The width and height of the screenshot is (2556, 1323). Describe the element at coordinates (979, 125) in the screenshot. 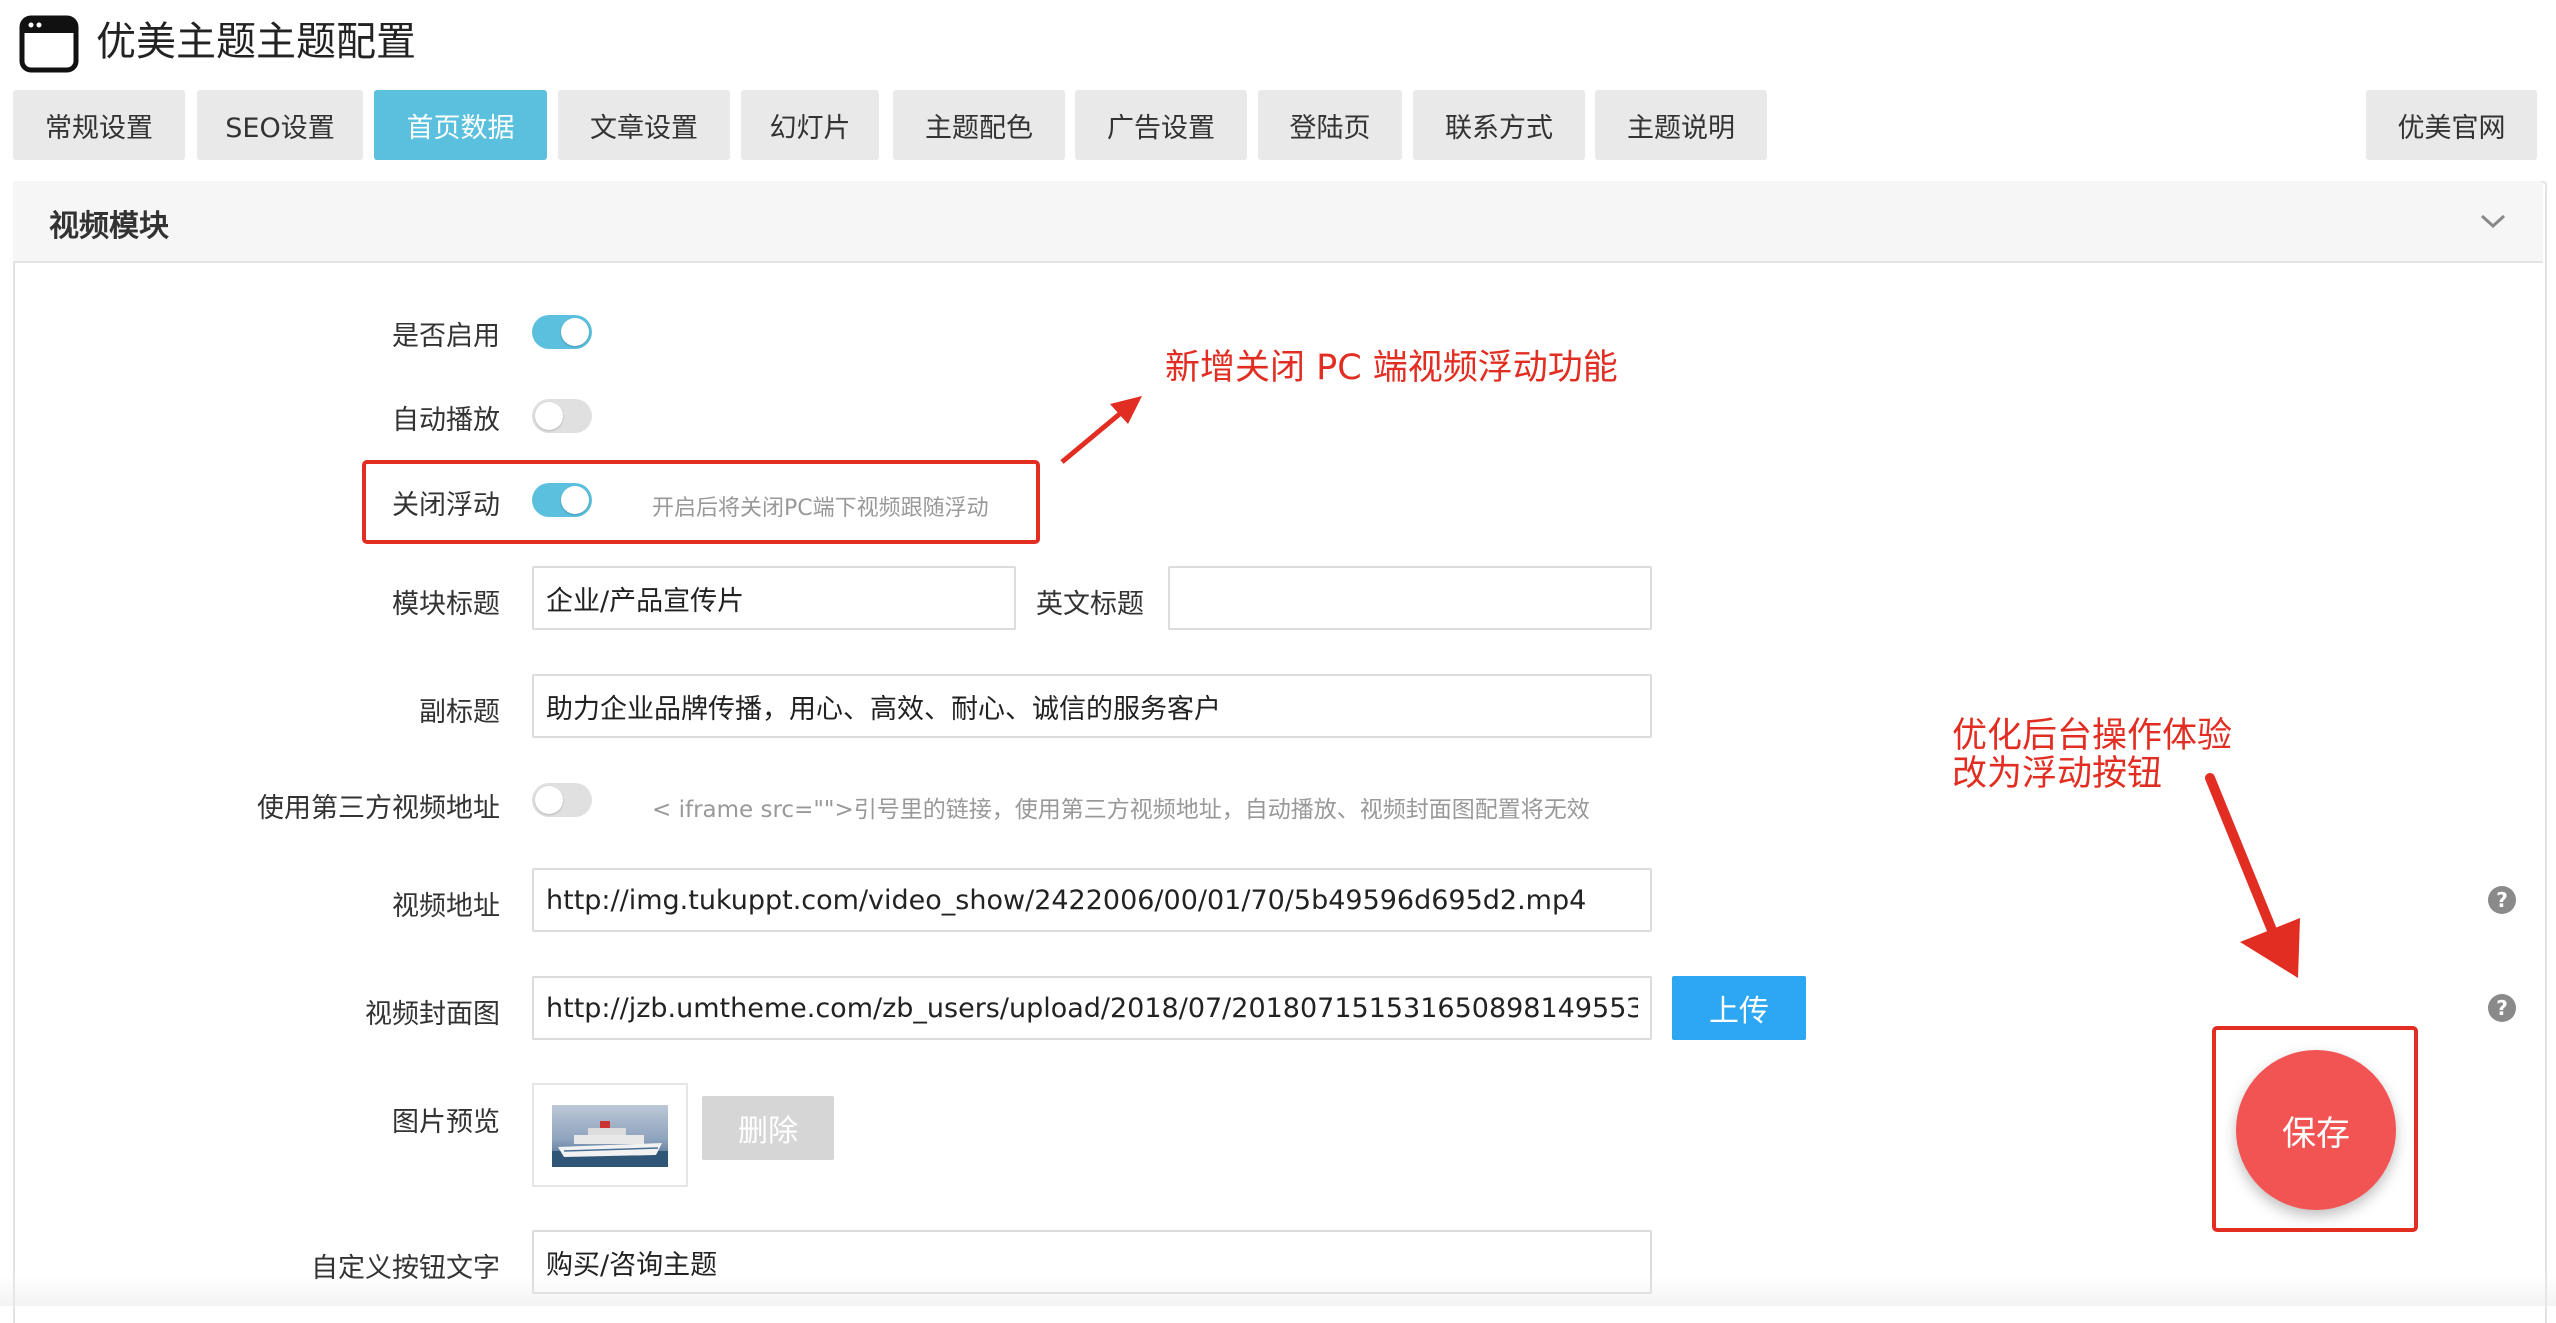

I see `tab-theme-color: 主题配色` at that location.